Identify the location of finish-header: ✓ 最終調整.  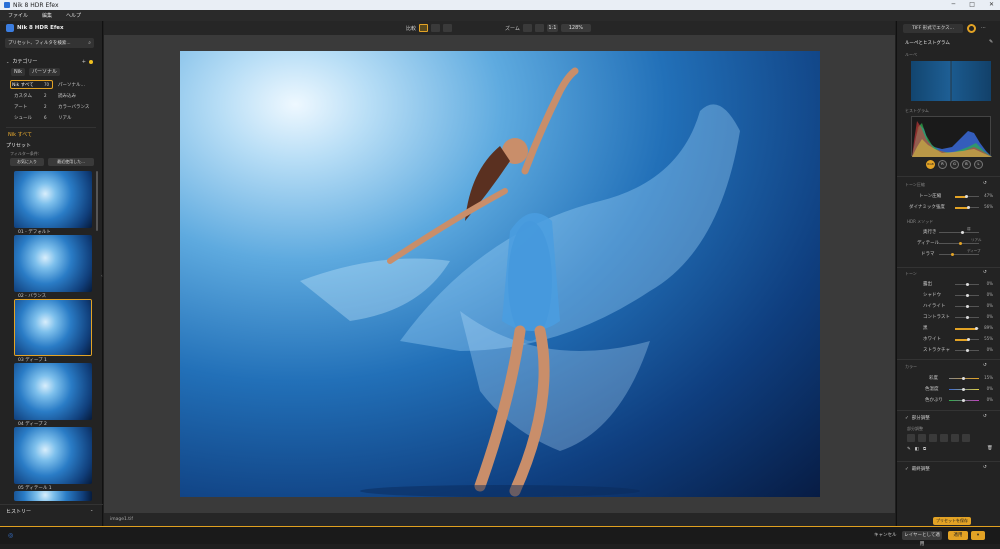
(917, 469).